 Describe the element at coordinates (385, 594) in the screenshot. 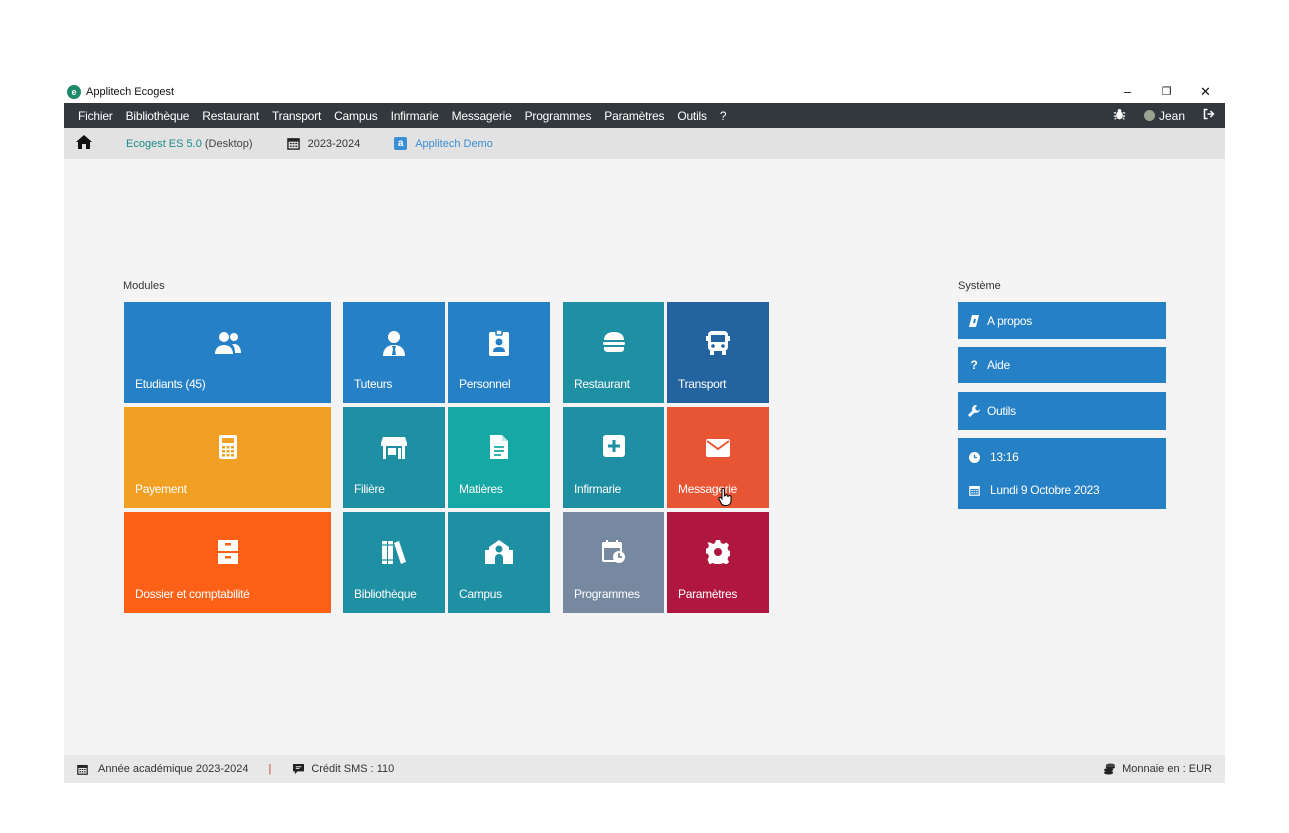

I see `tile-label: Bibliothèque` at that location.